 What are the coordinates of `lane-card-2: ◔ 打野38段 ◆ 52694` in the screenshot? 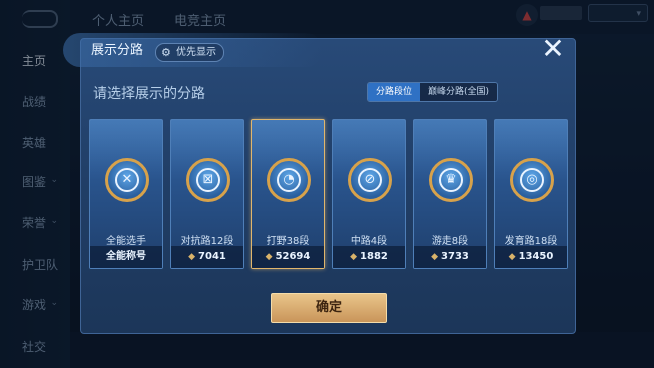 It's located at (288, 194).